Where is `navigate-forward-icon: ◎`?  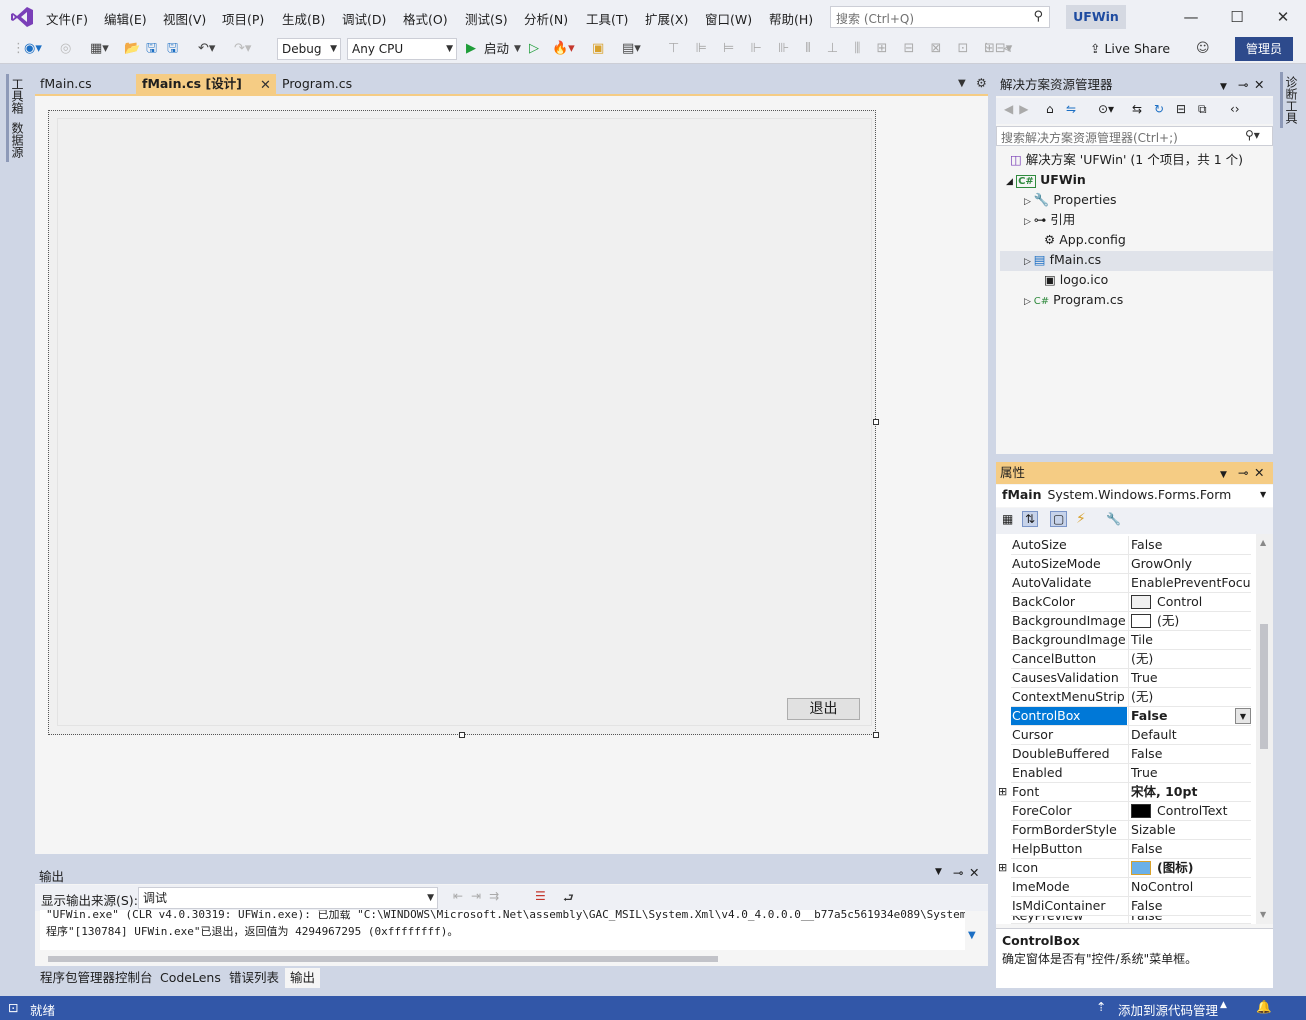
navigate-forward-icon: ◎ is located at coordinates (65, 49).